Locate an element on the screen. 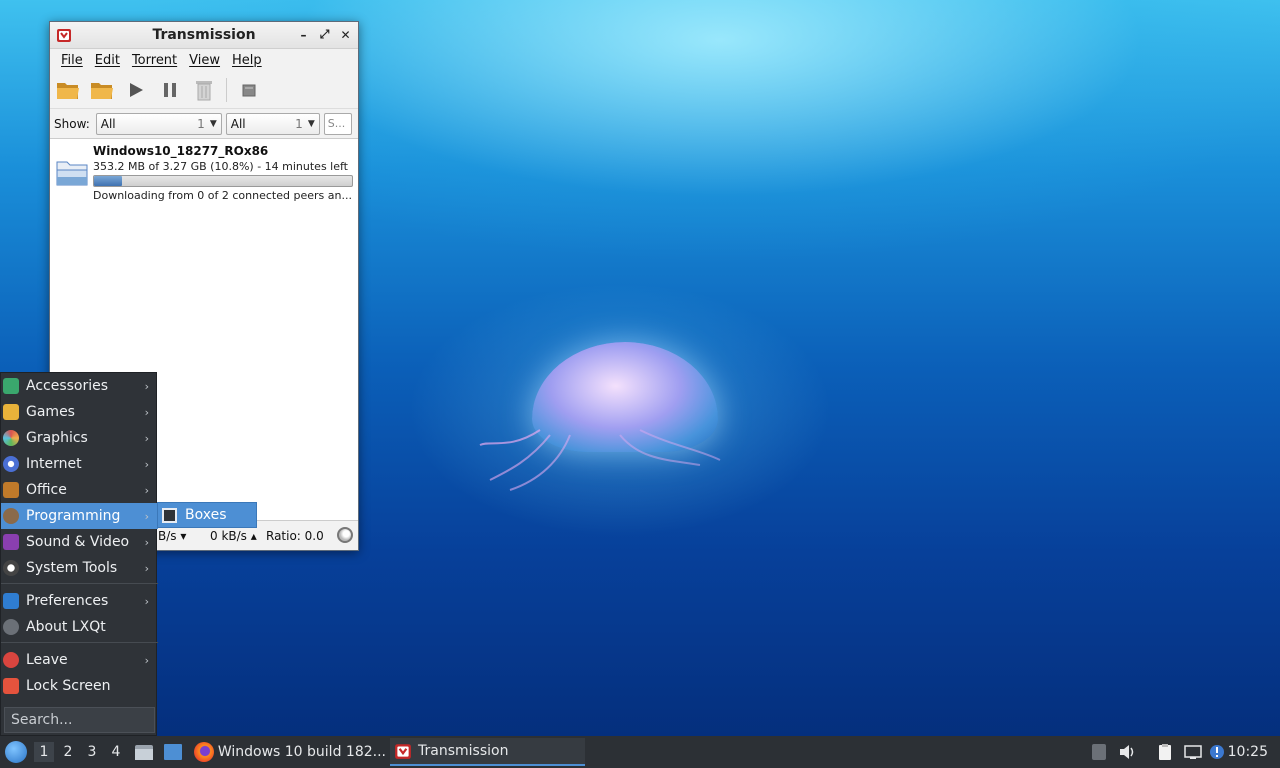  menu-item-office: Office › is located at coordinates (79, 490).